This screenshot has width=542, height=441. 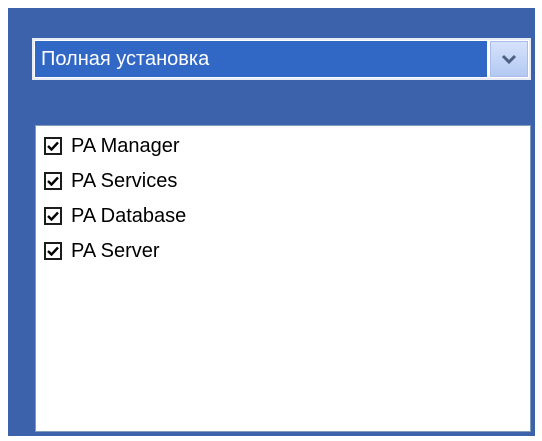 What do you see at coordinates (124, 180) in the screenshot?
I see `component-label: PA Services` at bounding box center [124, 180].